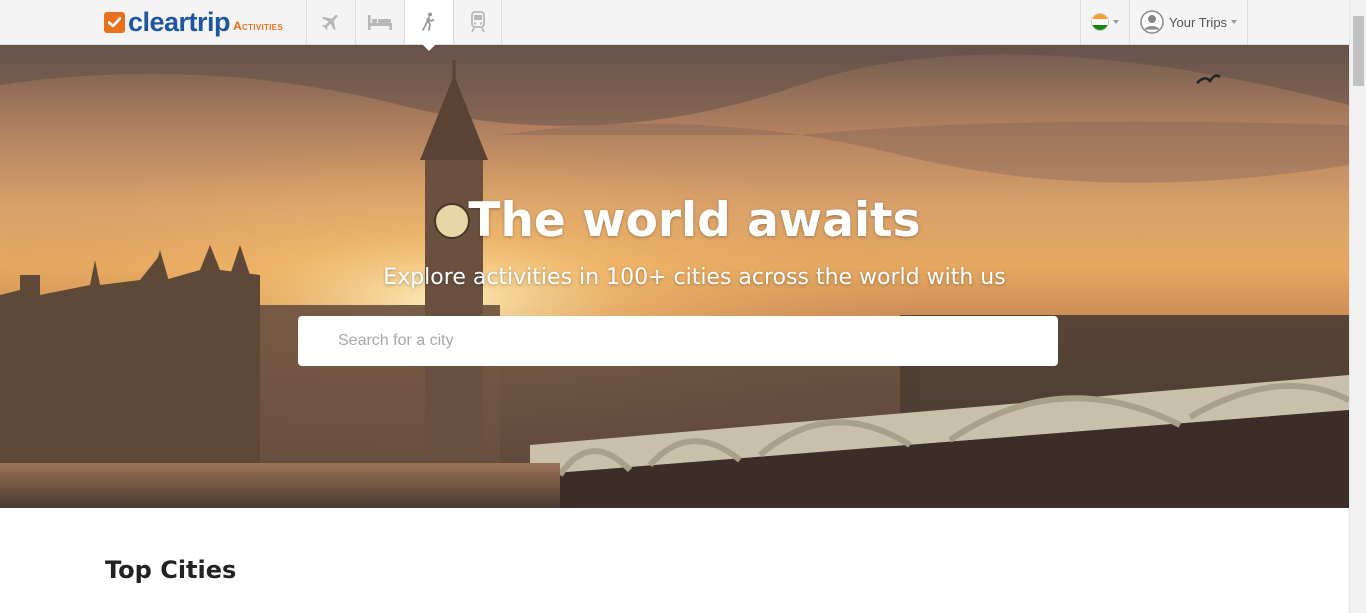 This screenshot has height=613, width=1366. I want to click on your-trips-label: Your Trips, so click(1198, 22).